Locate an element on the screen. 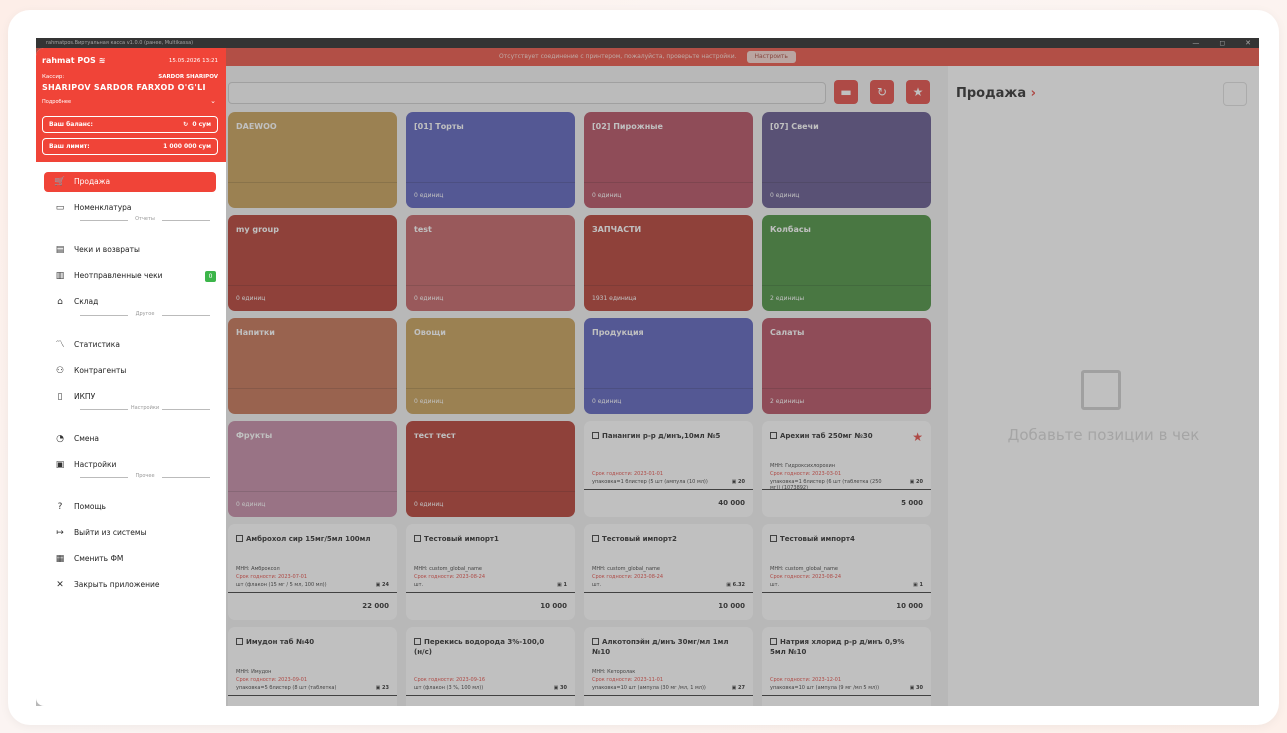  datetime: 15.05.2026 13:21 is located at coordinates (193, 61).